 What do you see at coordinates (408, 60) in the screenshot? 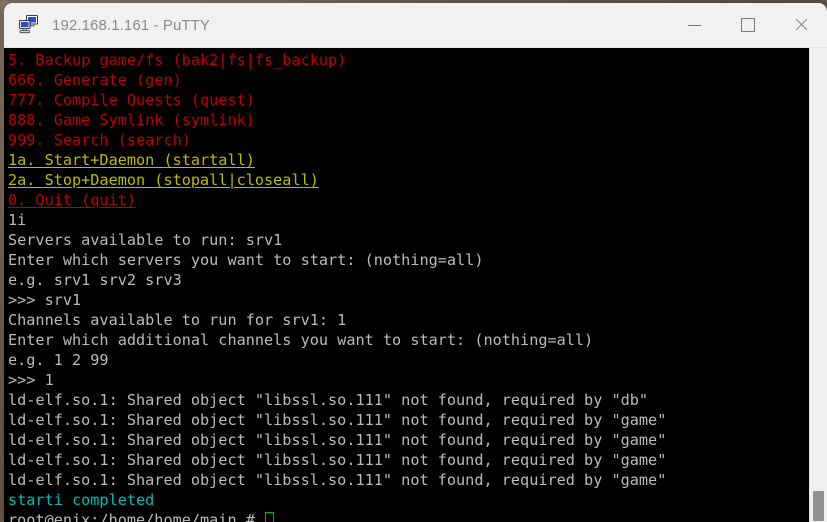
I see `menu-line: 5. Backup game/fs (bak2|fs|fs_backup)` at bounding box center [408, 60].